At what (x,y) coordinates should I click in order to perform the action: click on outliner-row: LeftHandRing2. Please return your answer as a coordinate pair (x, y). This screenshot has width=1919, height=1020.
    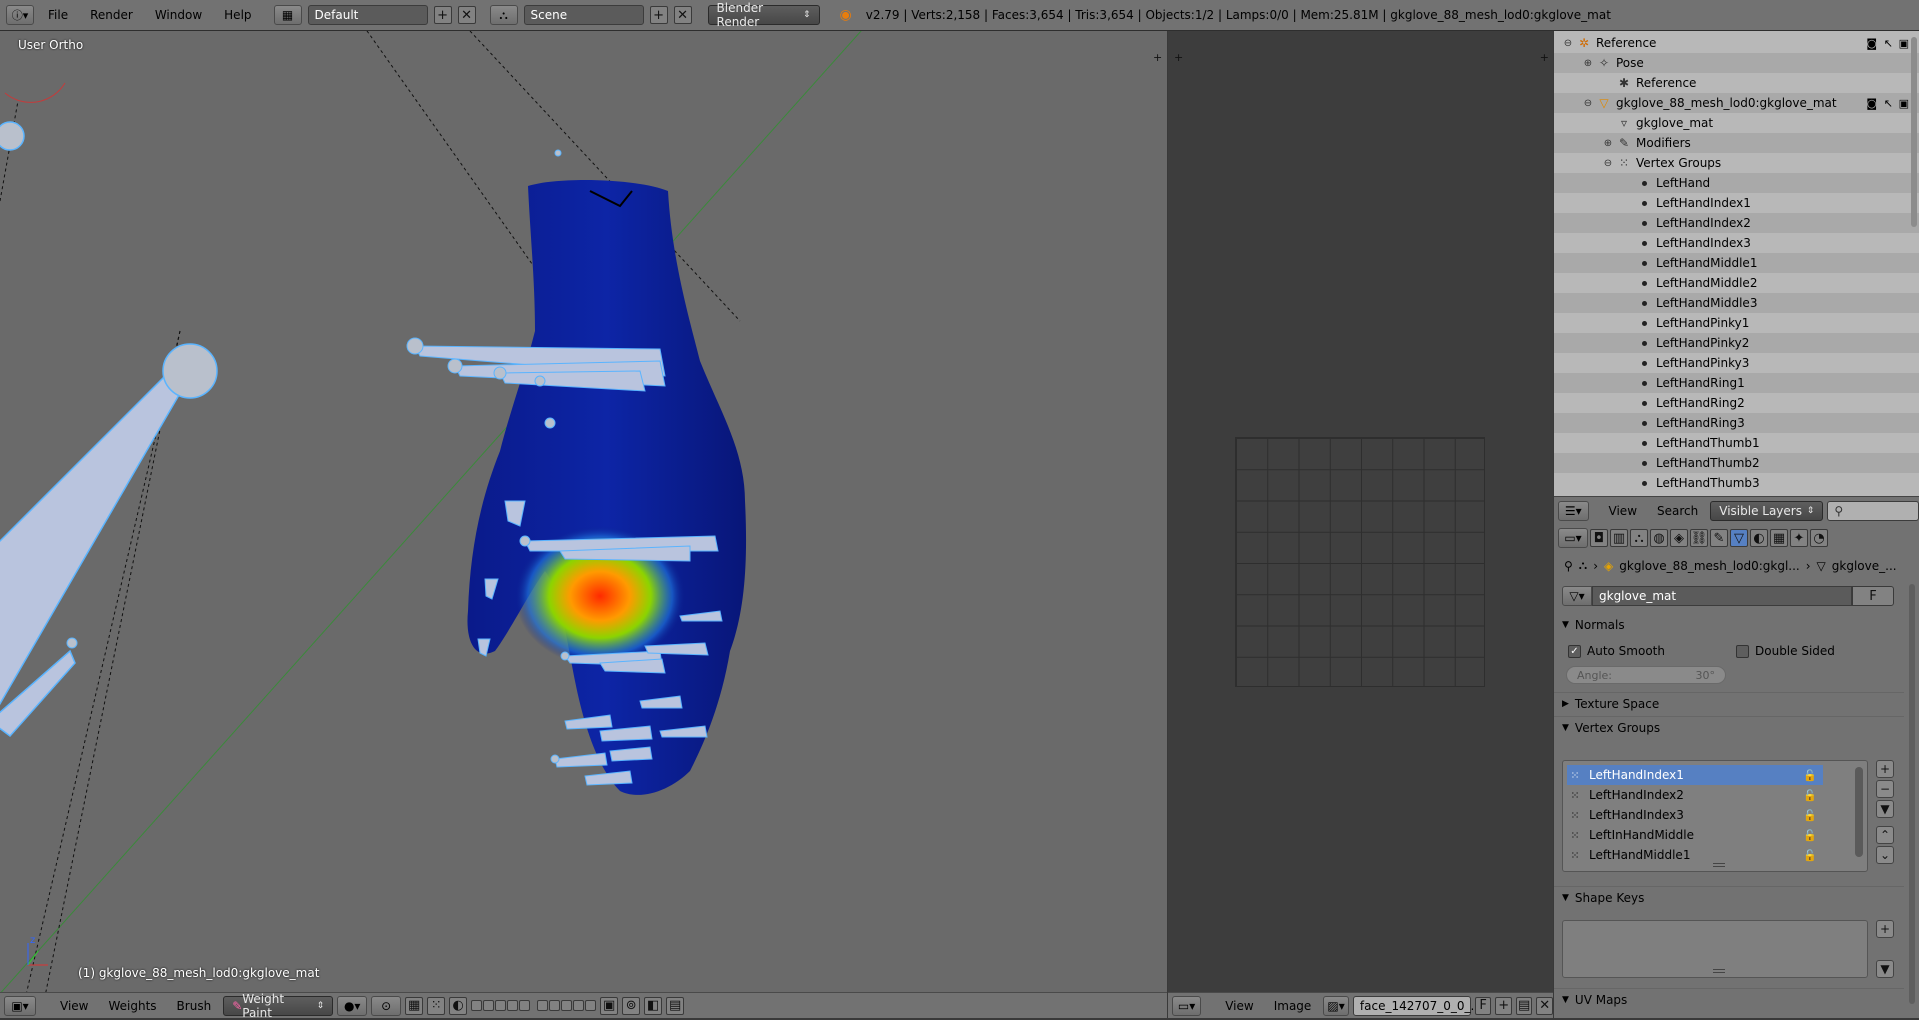
    Looking at the image, I should click on (1736, 403).